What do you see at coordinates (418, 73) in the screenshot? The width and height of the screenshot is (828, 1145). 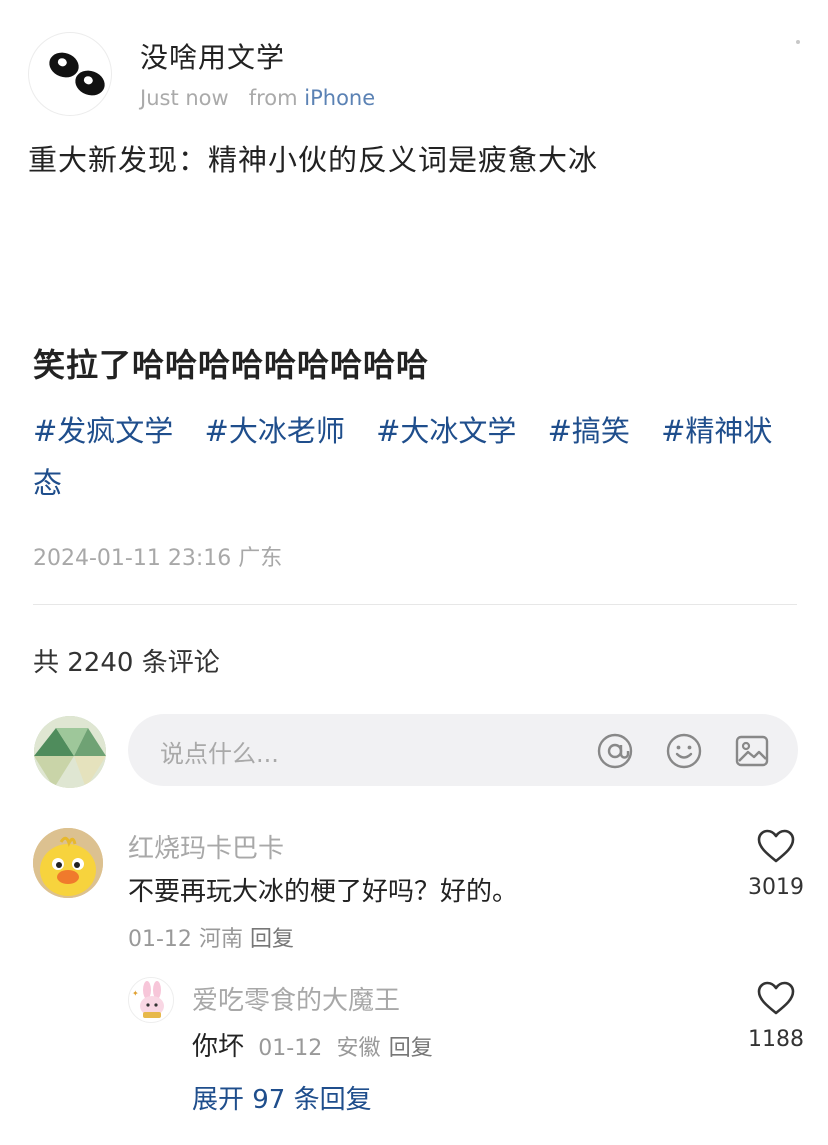 I see `post-header: 没啥用文学 Just now from iPhone` at bounding box center [418, 73].